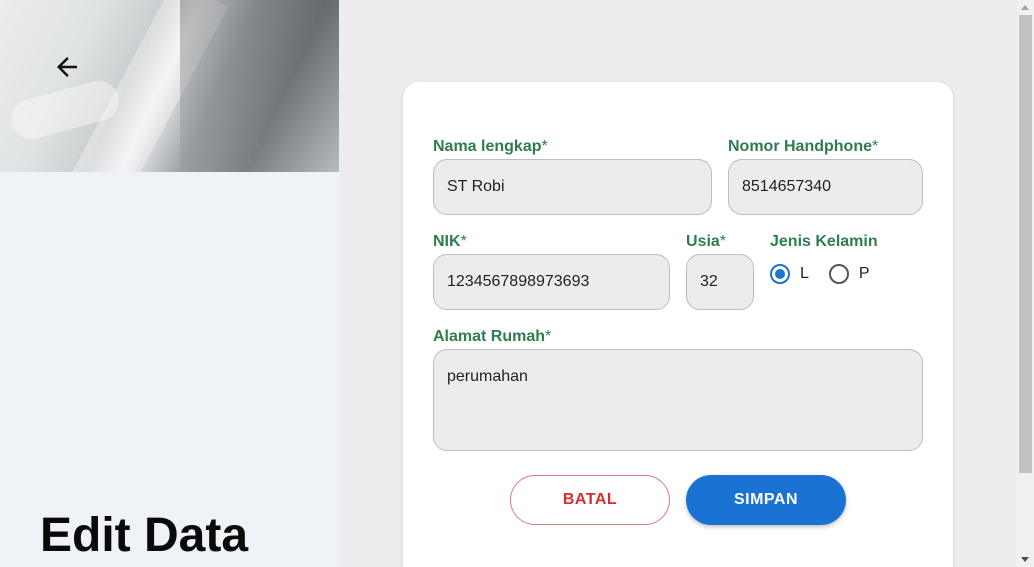 The image size is (1034, 567). I want to click on save-button: SIMPAN, so click(766, 500).